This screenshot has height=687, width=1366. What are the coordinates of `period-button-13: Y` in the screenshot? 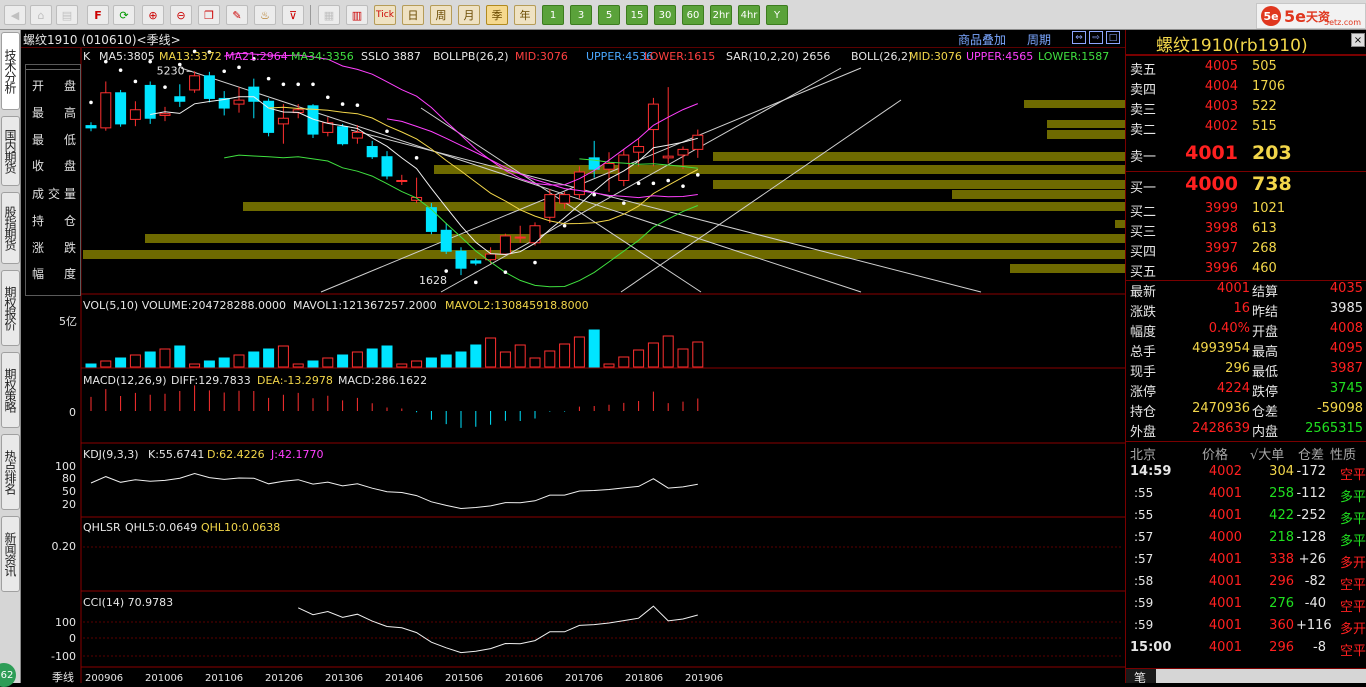 It's located at (777, 15).